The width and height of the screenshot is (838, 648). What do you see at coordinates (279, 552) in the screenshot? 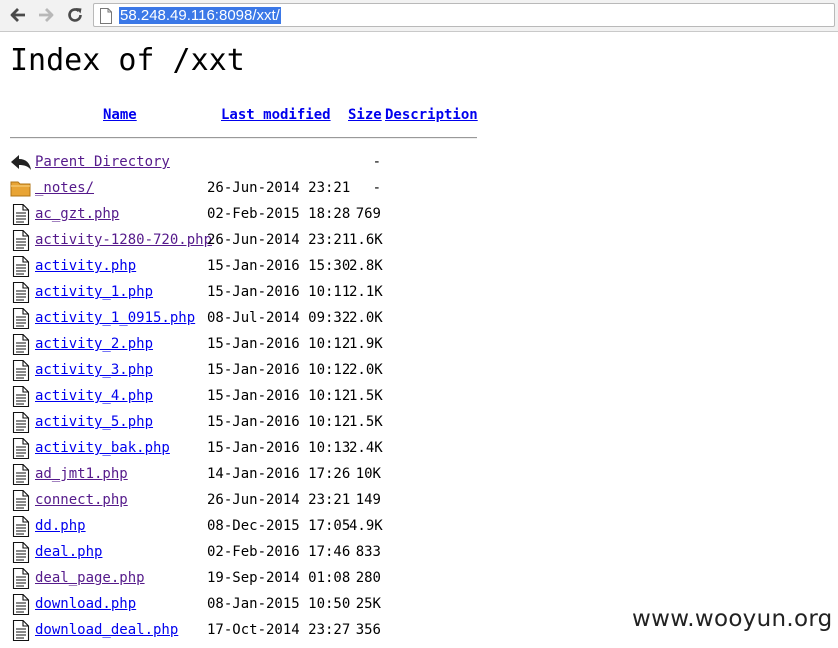
I see `modified-date: 02-Feb-2016 17:46` at bounding box center [279, 552].